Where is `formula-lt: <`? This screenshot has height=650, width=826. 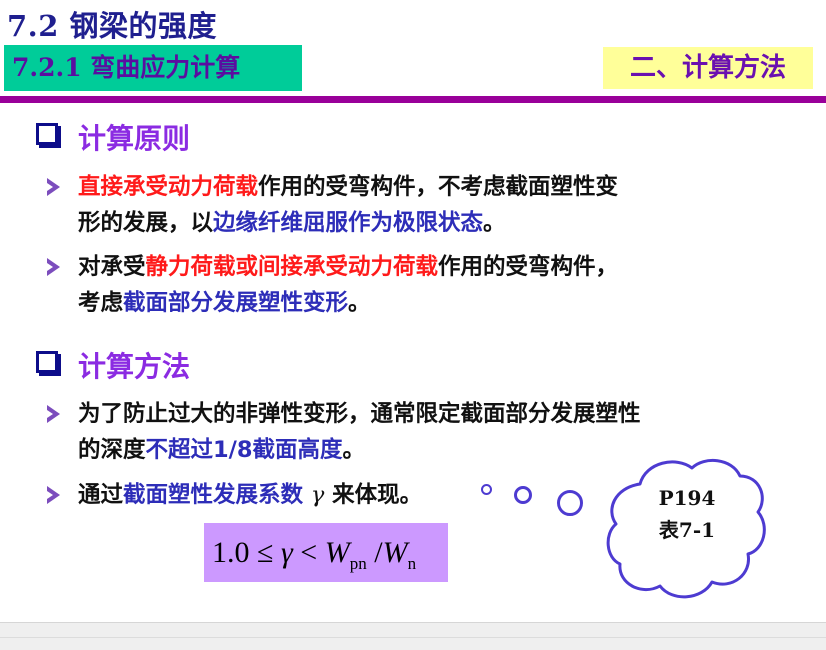 formula-lt: < is located at coordinates (308, 552).